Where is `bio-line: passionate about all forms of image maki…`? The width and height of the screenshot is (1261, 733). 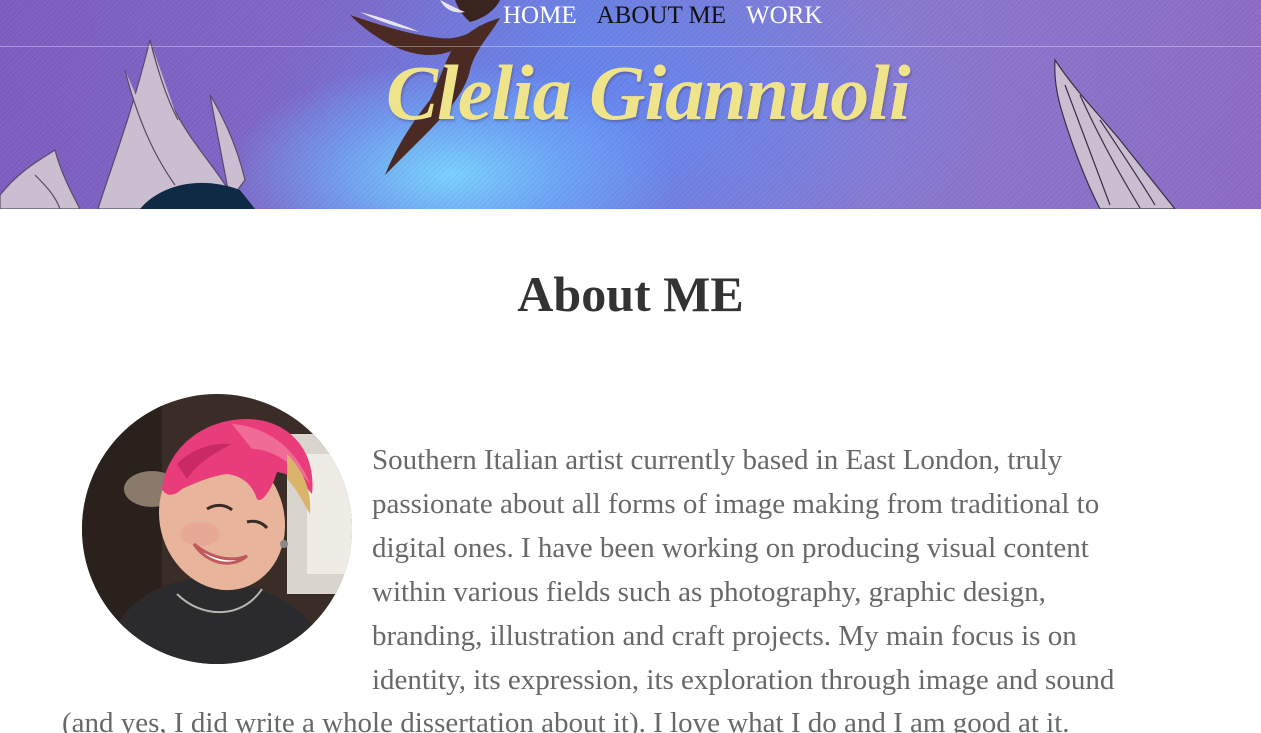
bio-line: passionate about all forms of image maki… is located at coordinates (736, 504).